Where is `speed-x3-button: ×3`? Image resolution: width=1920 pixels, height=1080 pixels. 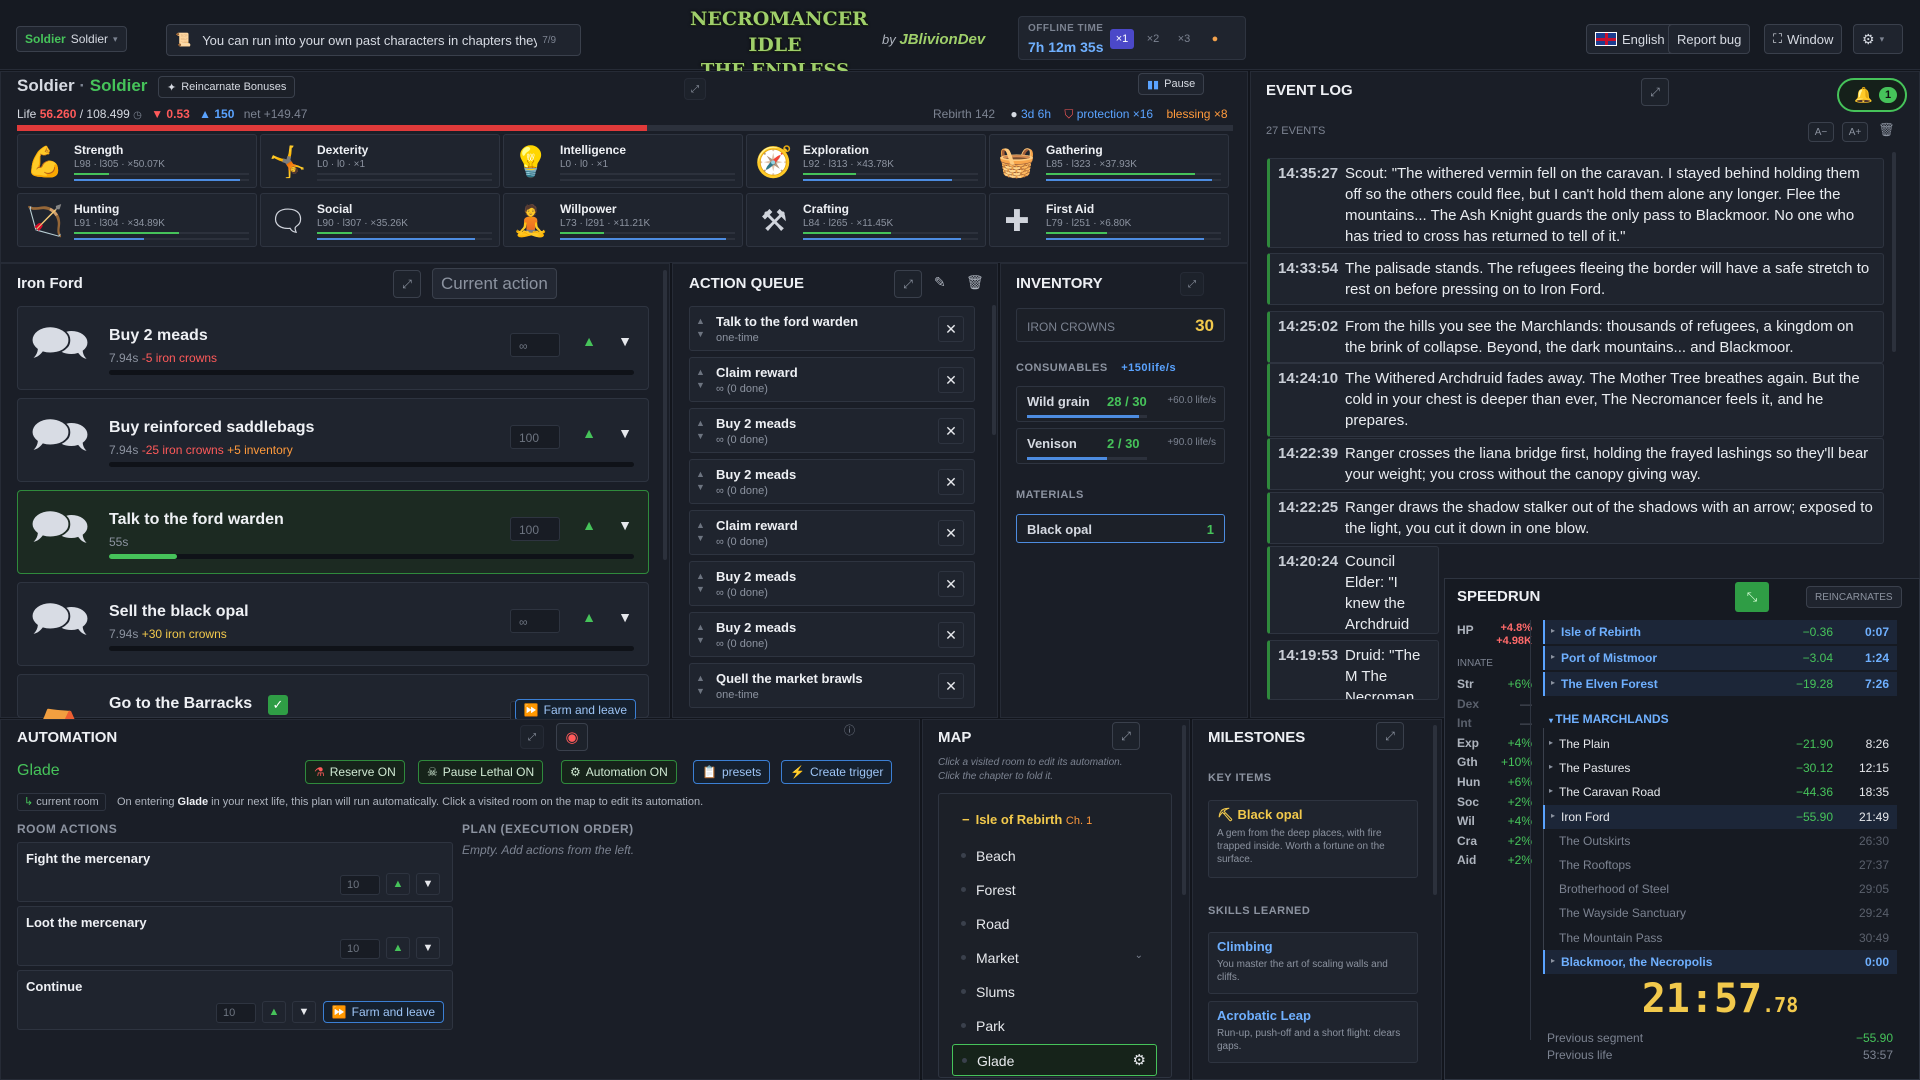 speed-x3-button: ×3 is located at coordinates (1184, 39).